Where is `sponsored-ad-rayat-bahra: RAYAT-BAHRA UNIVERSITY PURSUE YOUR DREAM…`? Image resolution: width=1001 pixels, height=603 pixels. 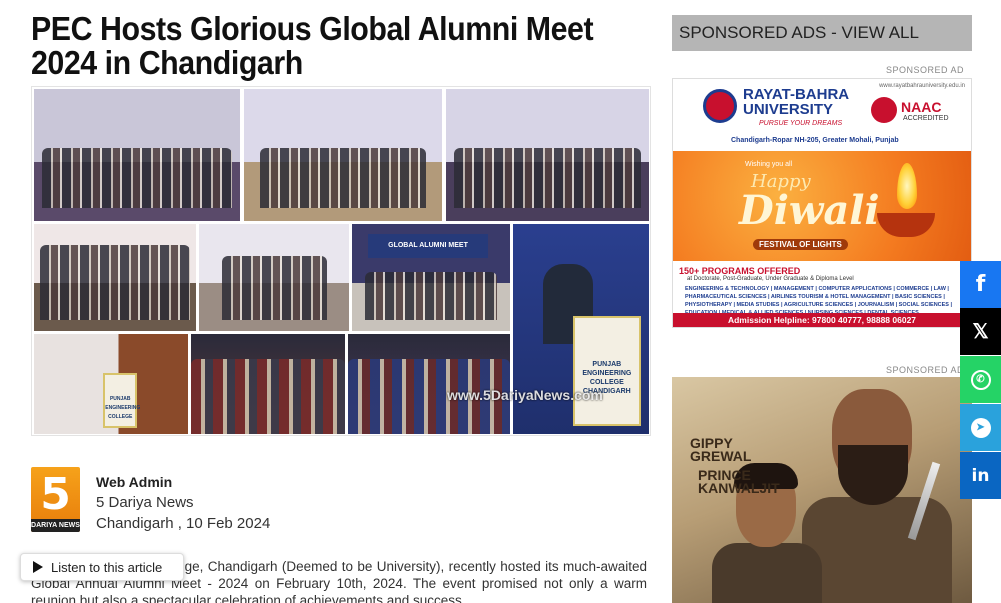
sponsored-ad-rayat-bahra: RAYAT-BAHRA UNIVERSITY PURSUE YOUR DREAM… is located at coordinates (822, 203).